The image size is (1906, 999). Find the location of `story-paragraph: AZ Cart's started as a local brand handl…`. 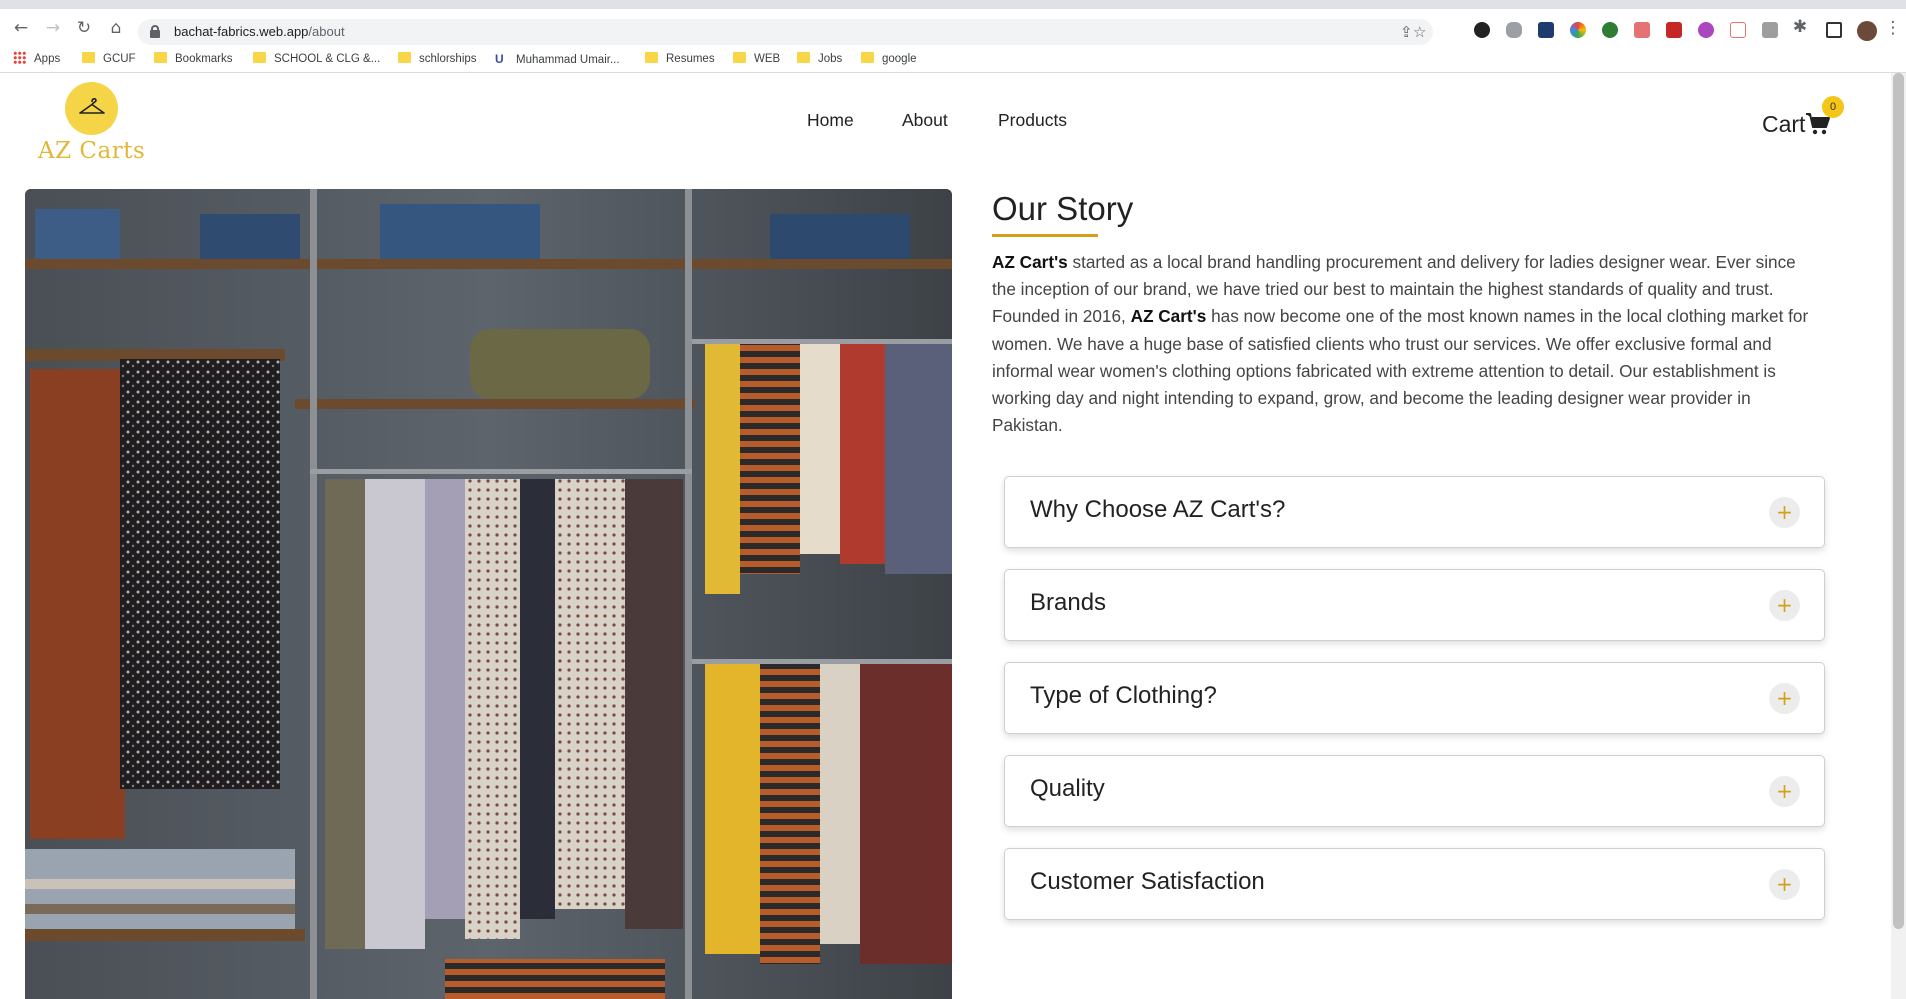

story-paragraph: AZ Cart's started as a local brand handl… is located at coordinates (1400, 344).